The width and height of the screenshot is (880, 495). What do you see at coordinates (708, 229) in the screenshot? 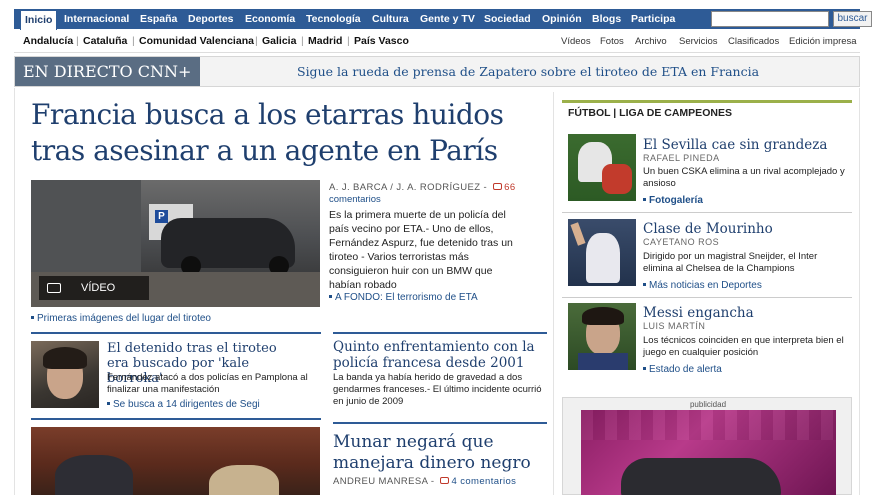
I see `sports-item2-title: Clase de Mourinho` at bounding box center [708, 229].